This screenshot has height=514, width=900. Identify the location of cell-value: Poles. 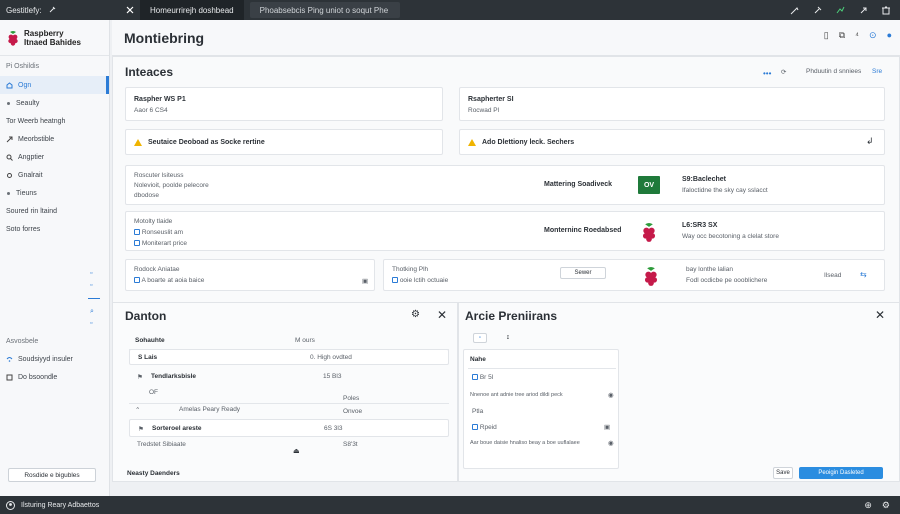
(351, 398).